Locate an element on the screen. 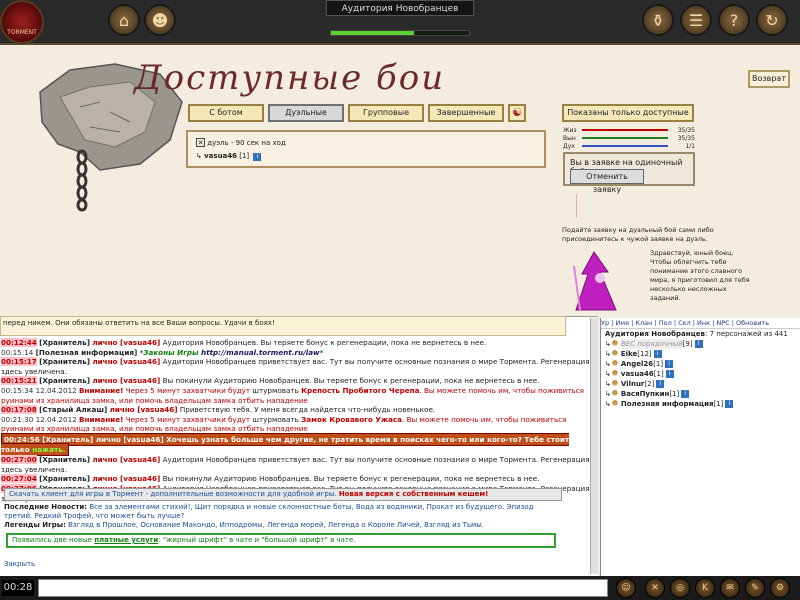 Image resolution: width=800 pixels, height=600 pixels. character-icon: ☻ is located at coordinates (160, 20).